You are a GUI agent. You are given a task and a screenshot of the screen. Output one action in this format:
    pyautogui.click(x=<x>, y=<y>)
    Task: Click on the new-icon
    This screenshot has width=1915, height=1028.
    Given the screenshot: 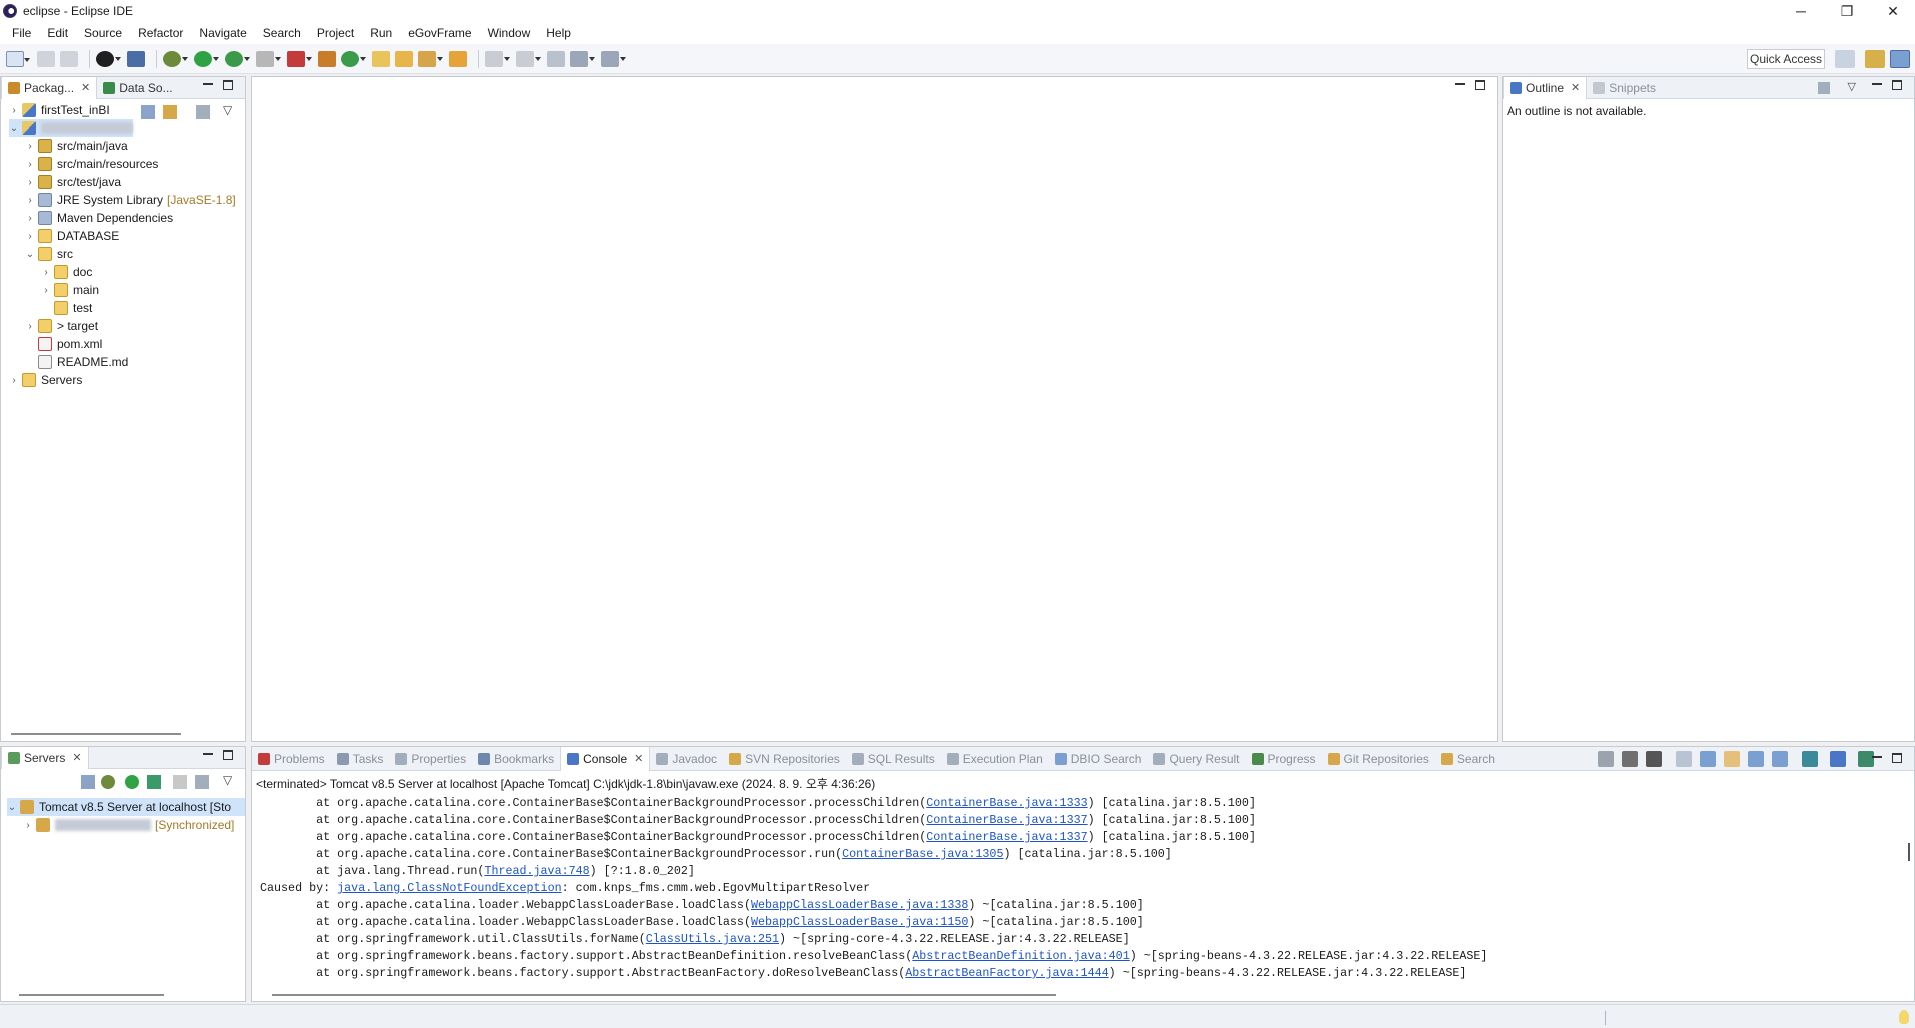 What is the action you would take?
    pyautogui.click(x=18, y=58)
    